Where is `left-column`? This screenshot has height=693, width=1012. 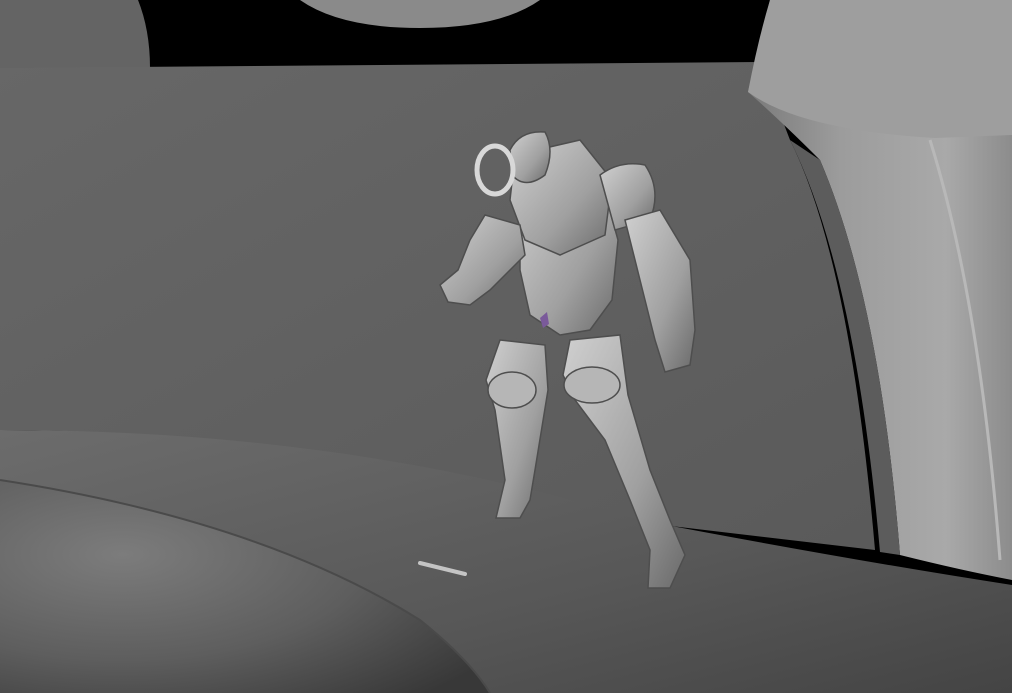 left-column is located at coordinates (75, 34).